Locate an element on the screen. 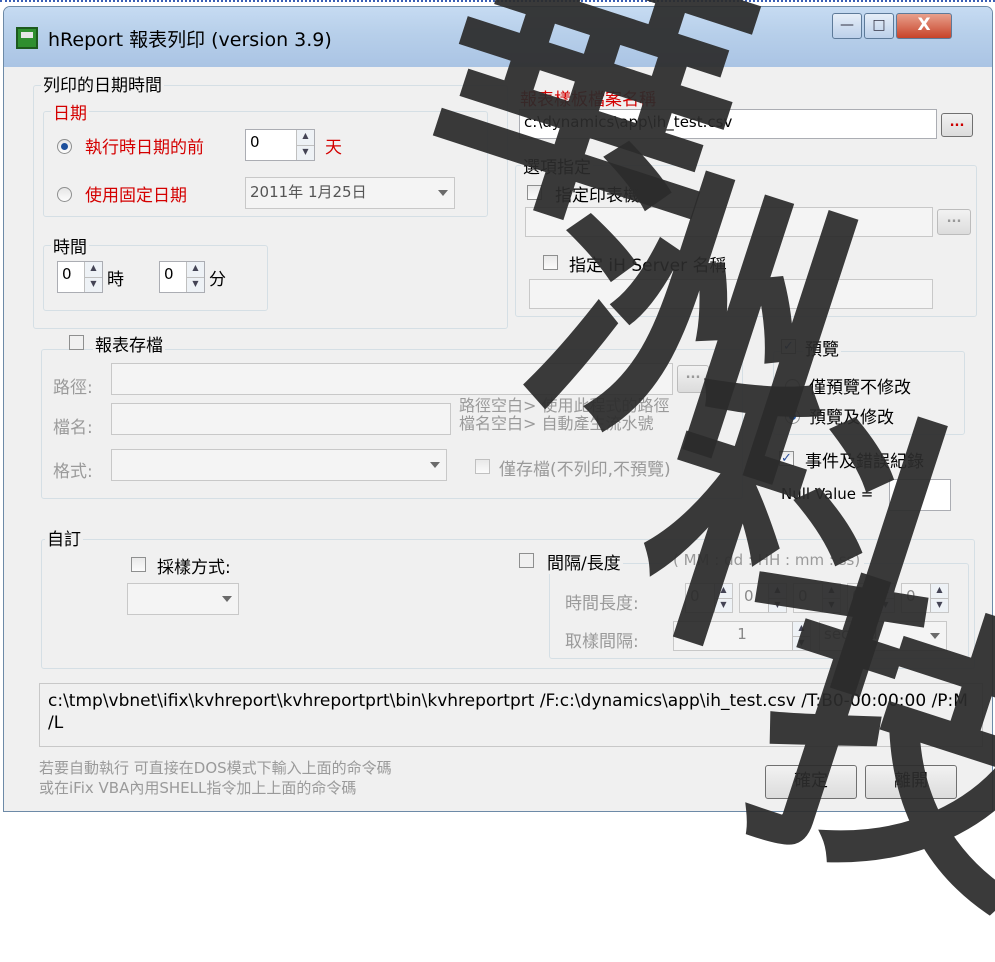  duration-label: 時間長度: is located at coordinates (602, 604).